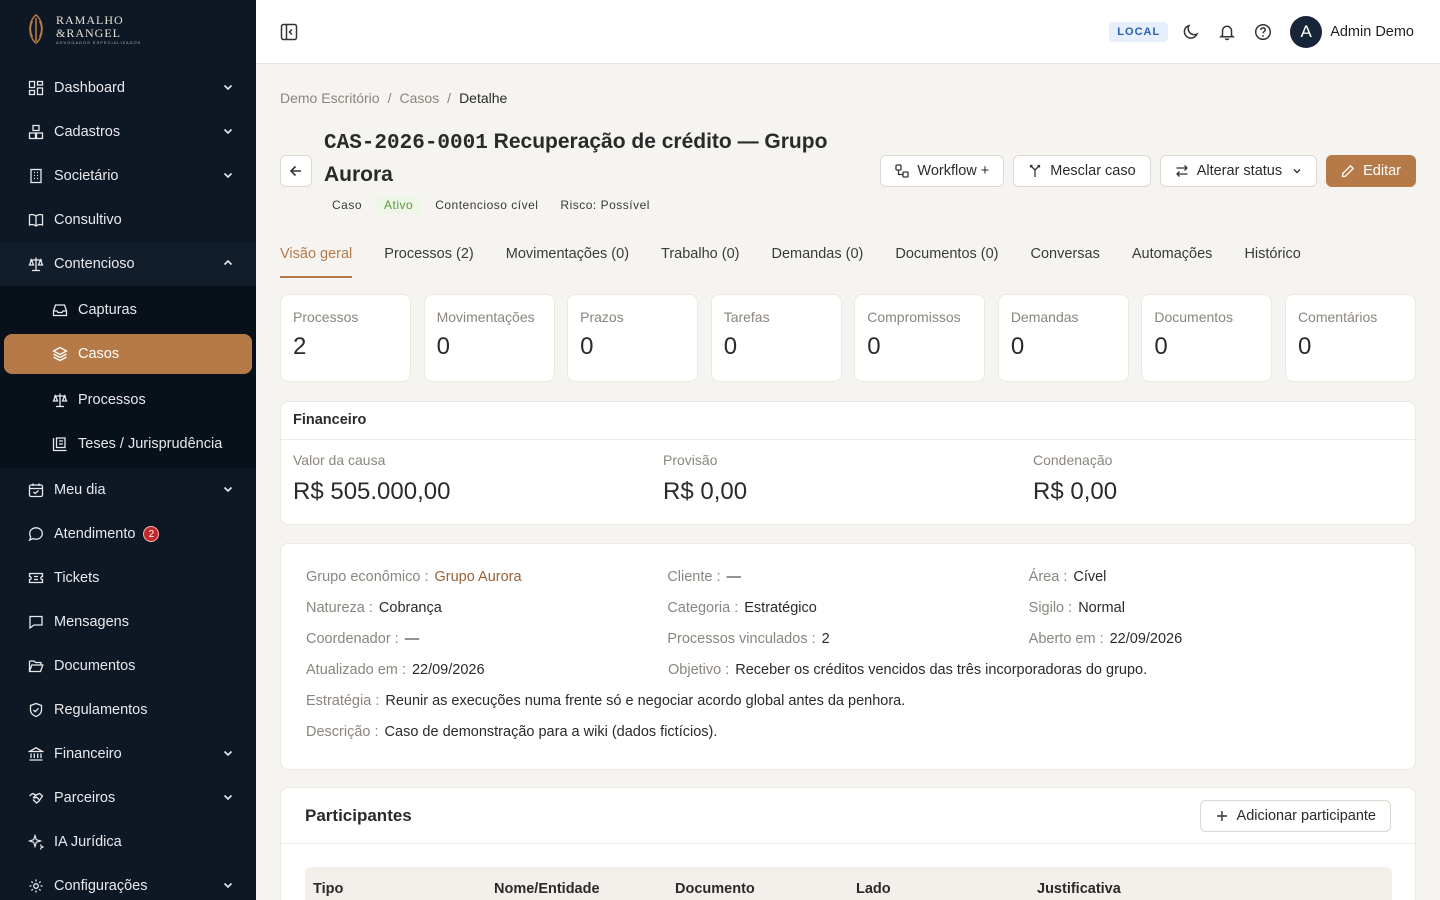  Describe the element at coordinates (1063, 338) in the screenshot. I see `stat-card: Demandas 0` at that location.